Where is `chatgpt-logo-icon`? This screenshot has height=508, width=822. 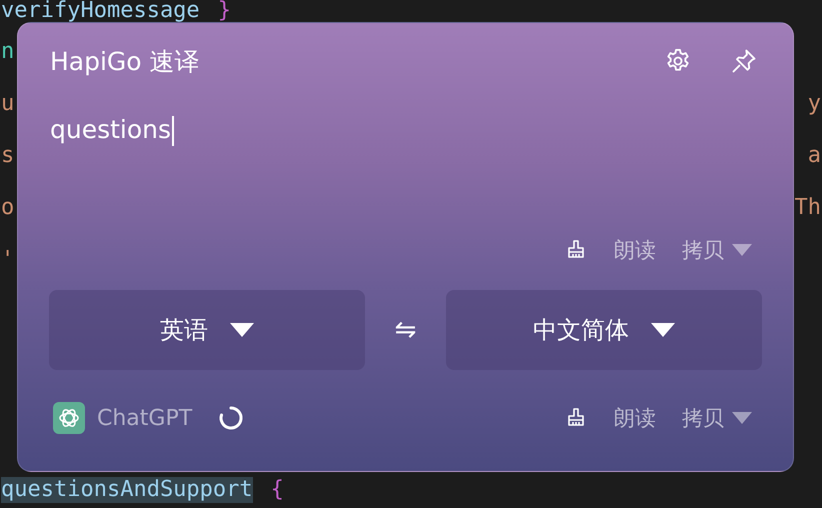 chatgpt-logo-icon is located at coordinates (69, 418).